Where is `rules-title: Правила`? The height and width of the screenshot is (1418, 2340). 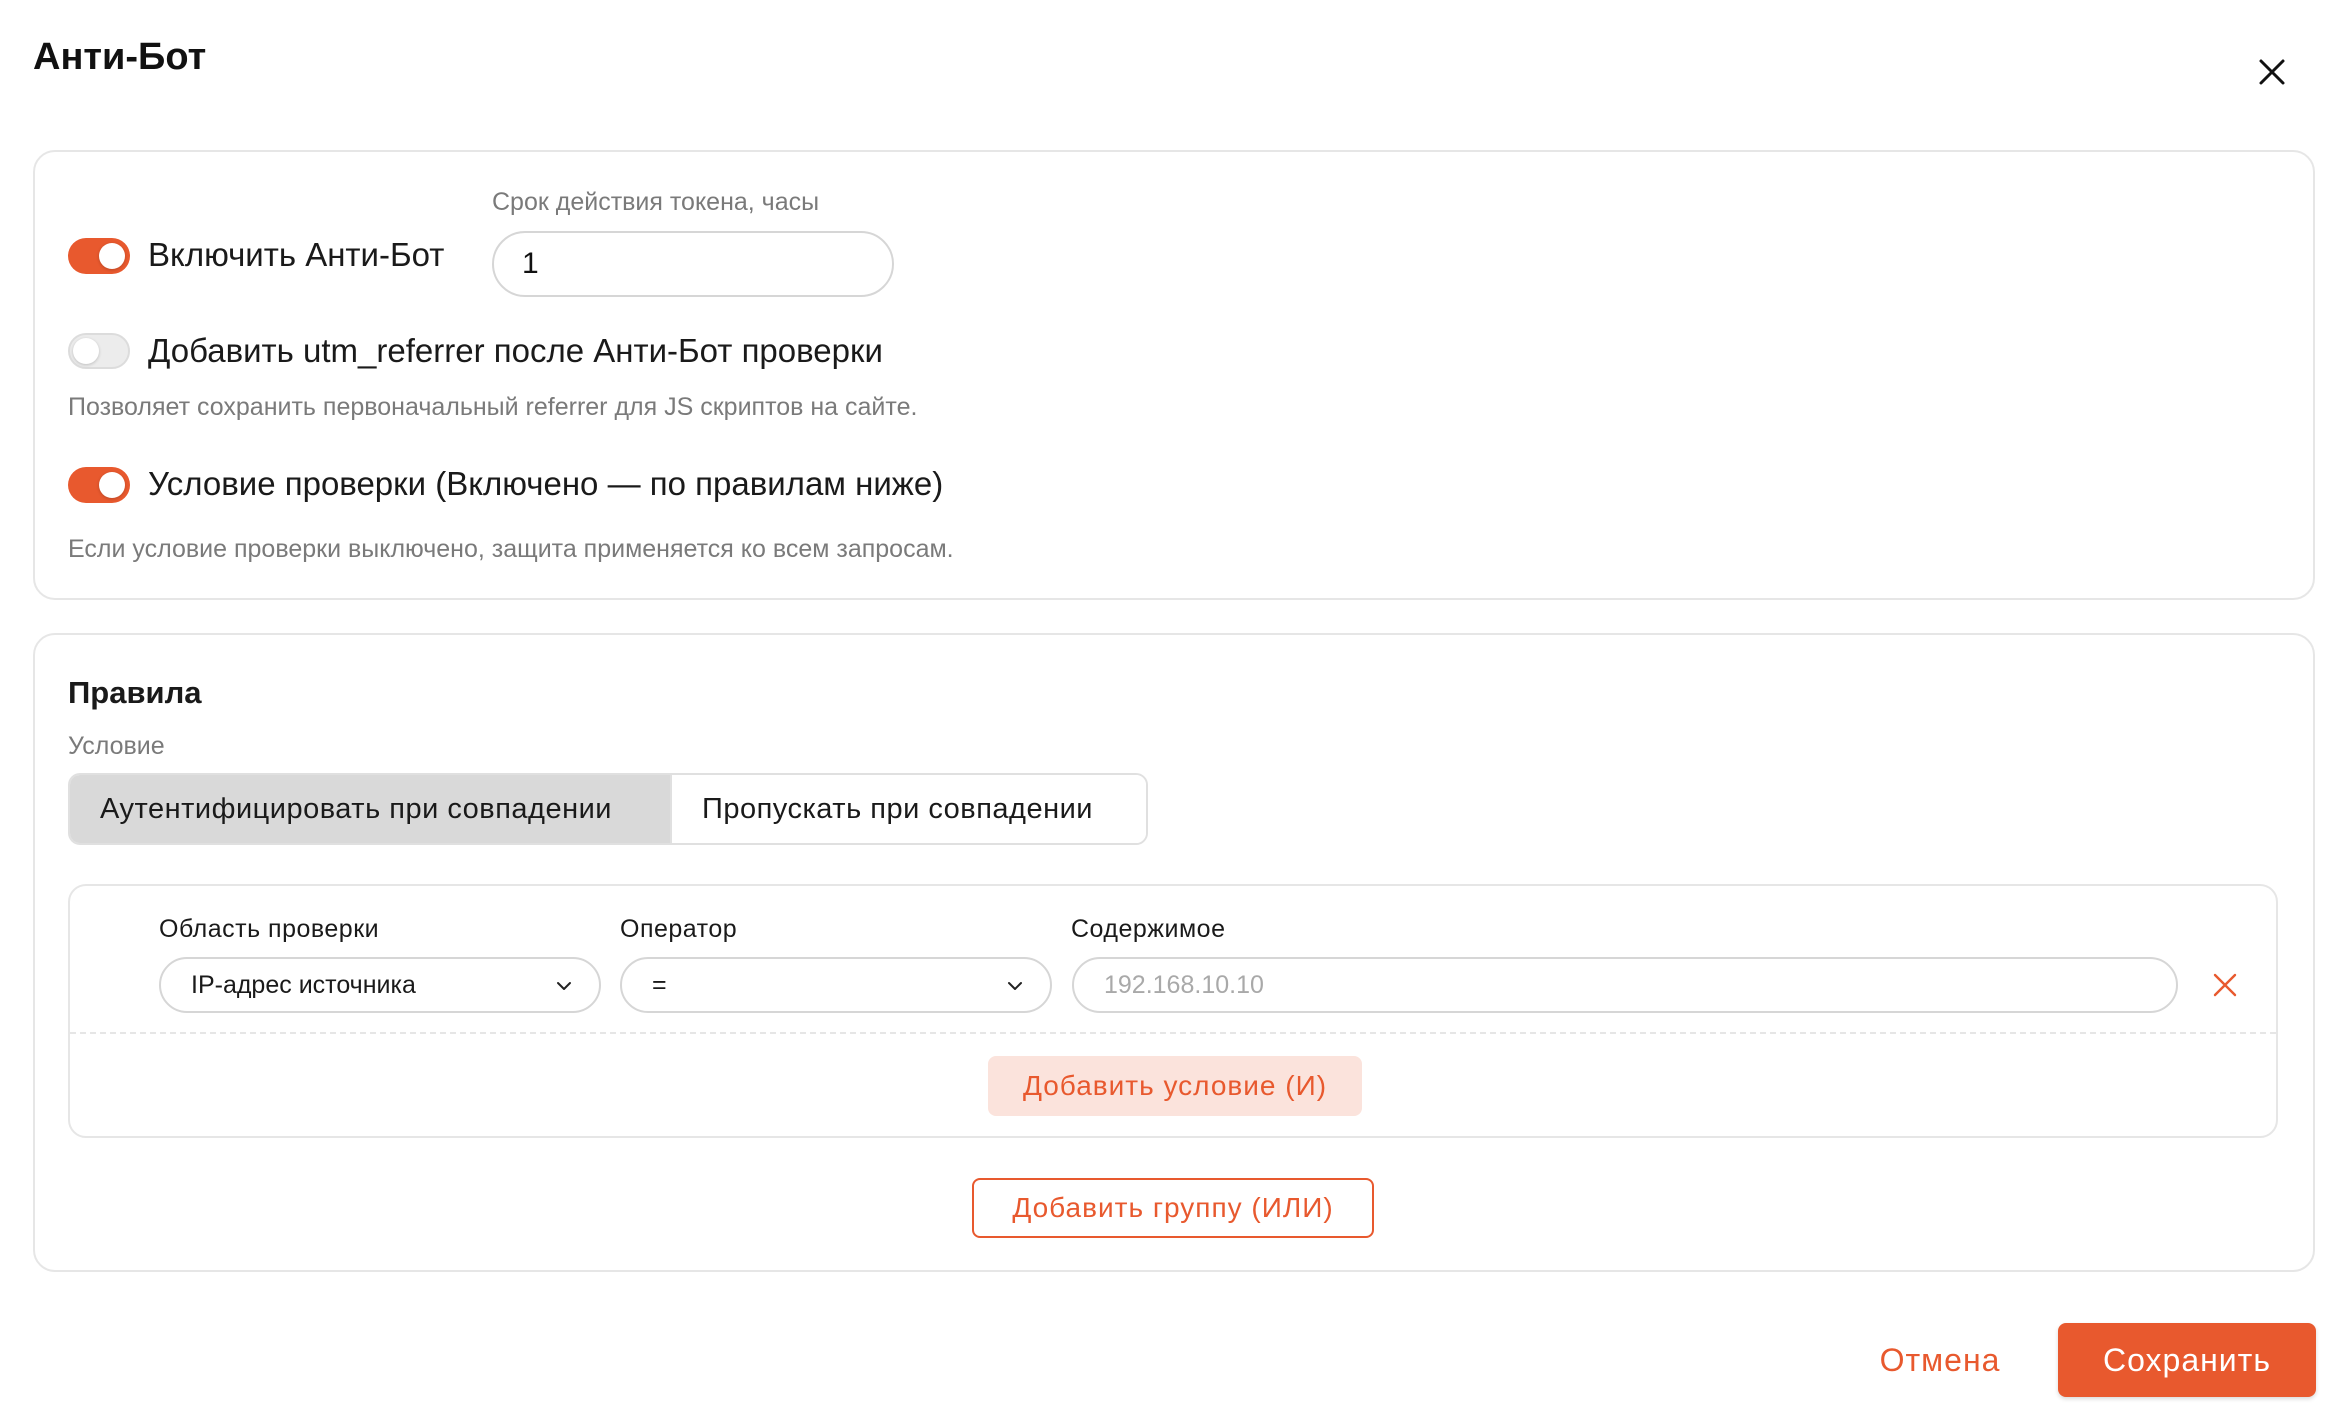
rules-title: Правила is located at coordinates (135, 692).